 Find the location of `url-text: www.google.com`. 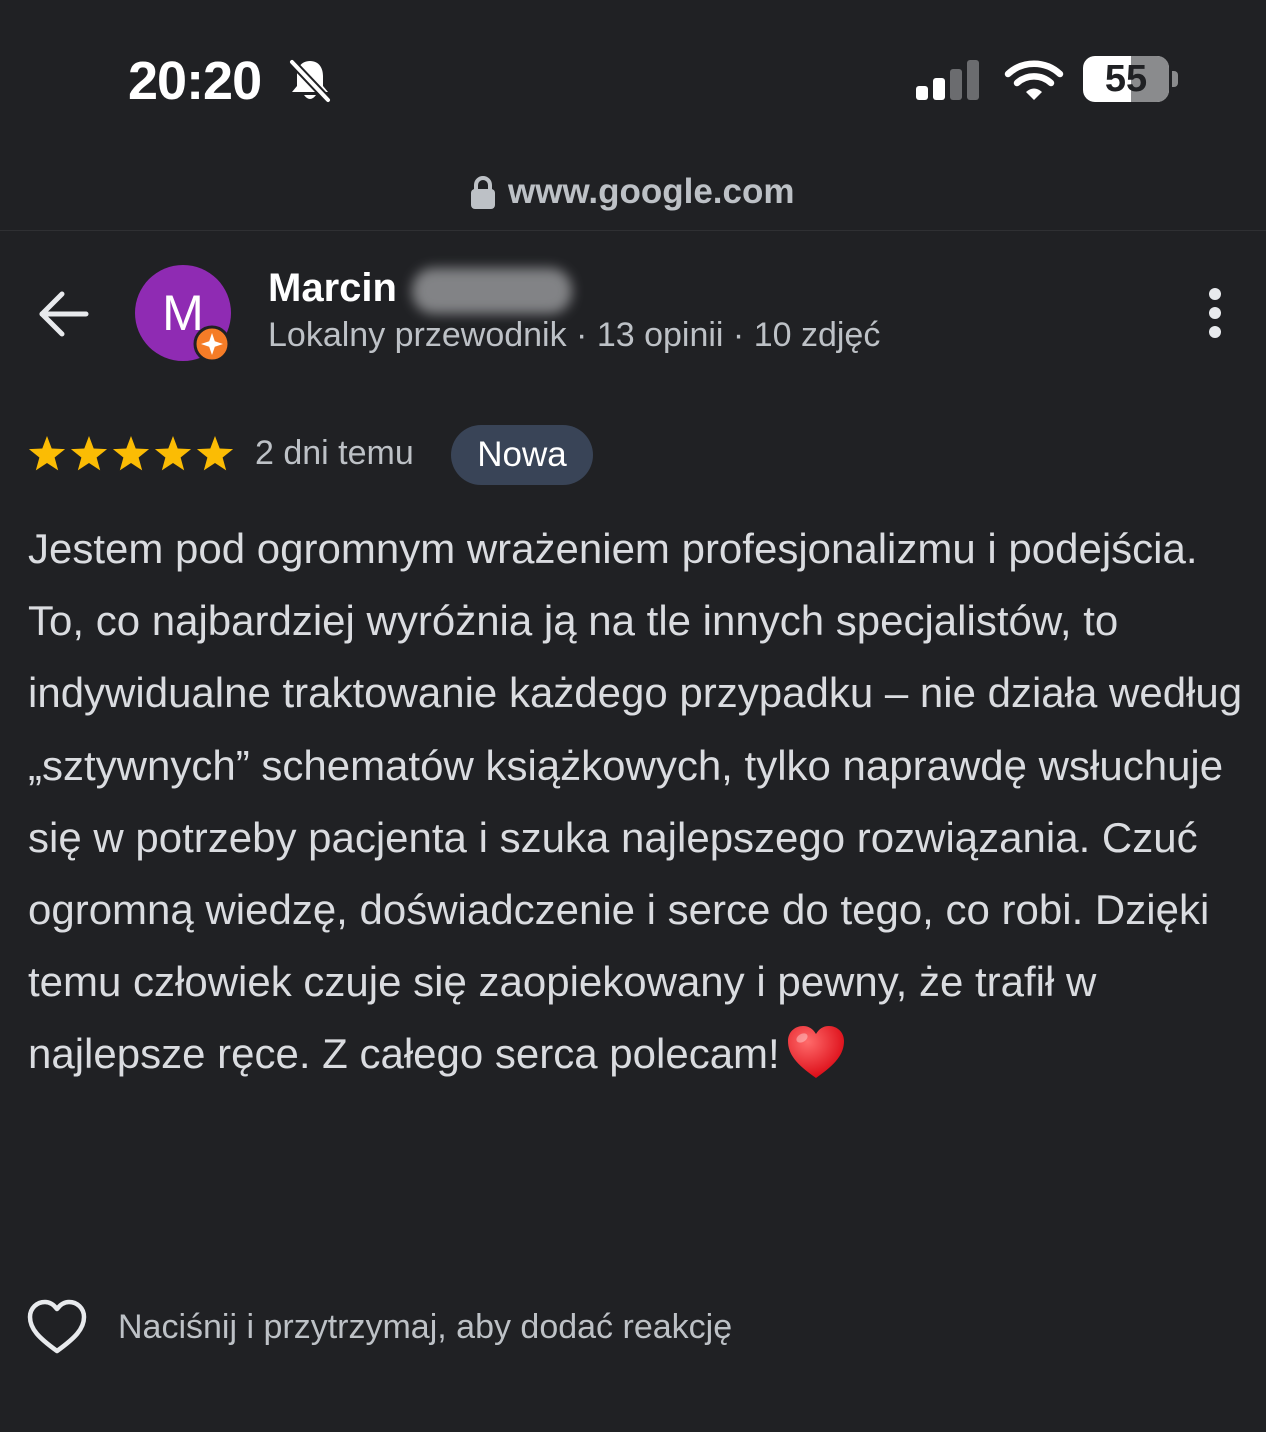

url-text: www.google.com is located at coordinates (651, 192).